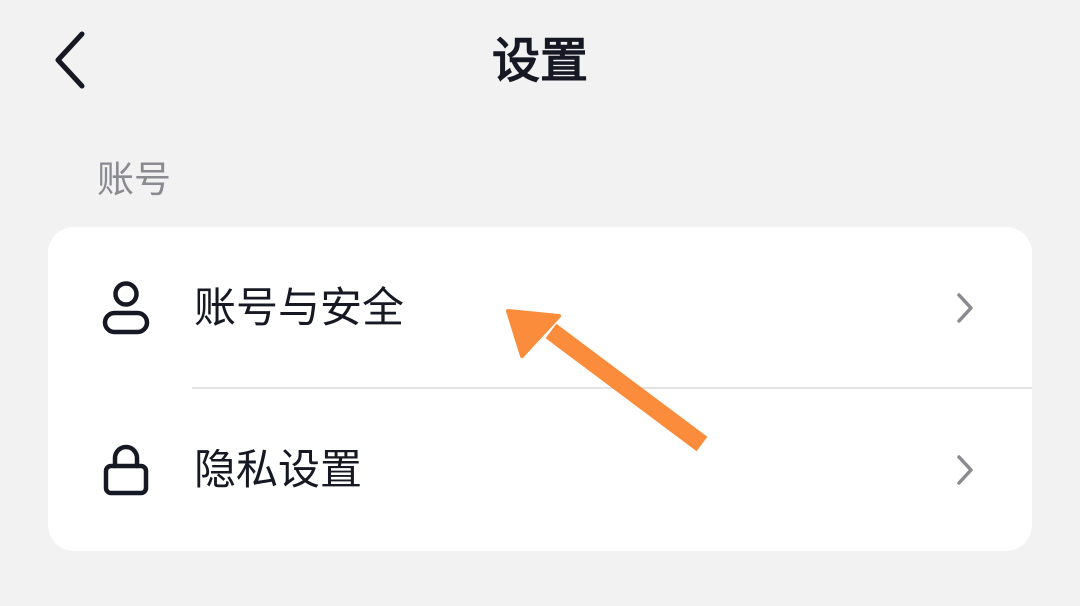 The width and height of the screenshot is (1080, 606). I want to click on section-label-account: 账号, so click(134, 179).